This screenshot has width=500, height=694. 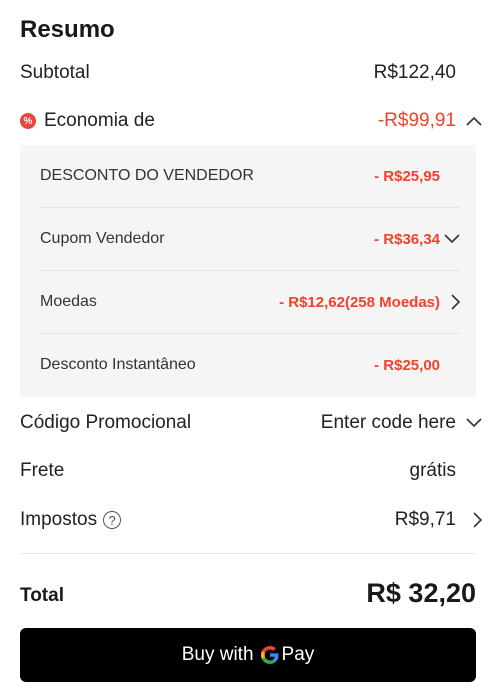 What do you see at coordinates (251, 520) in the screenshot?
I see `tax-row: Impostos ? R$9,71` at bounding box center [251, 520].